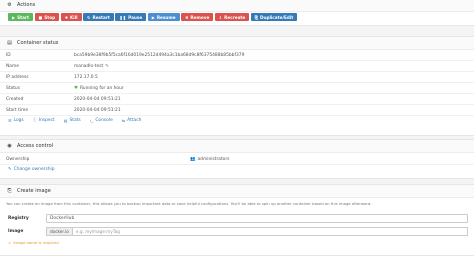 This screenshot has height=256, width=474. I want to click on image-required-warning: ⚠ Image name is required., so click(34, 242).